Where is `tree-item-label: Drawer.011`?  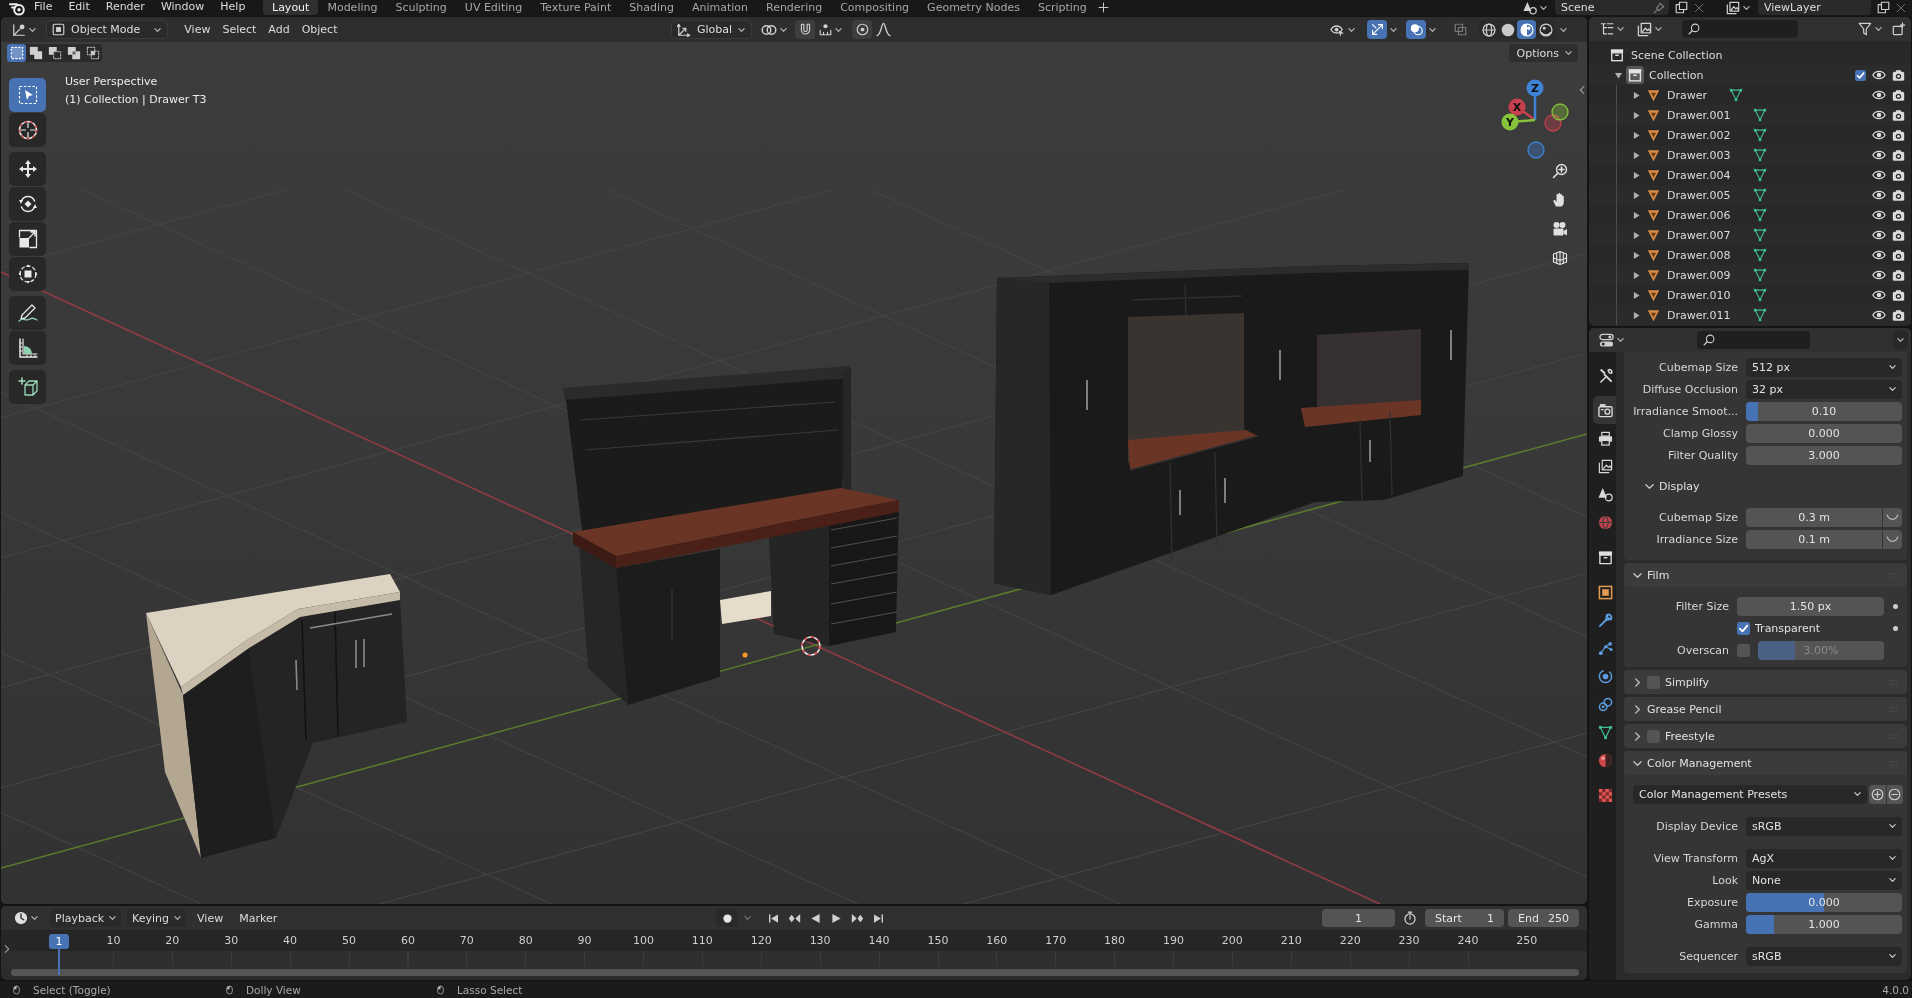
tree-item-label: Drawer.011 is located at coordinates (1699, 315).